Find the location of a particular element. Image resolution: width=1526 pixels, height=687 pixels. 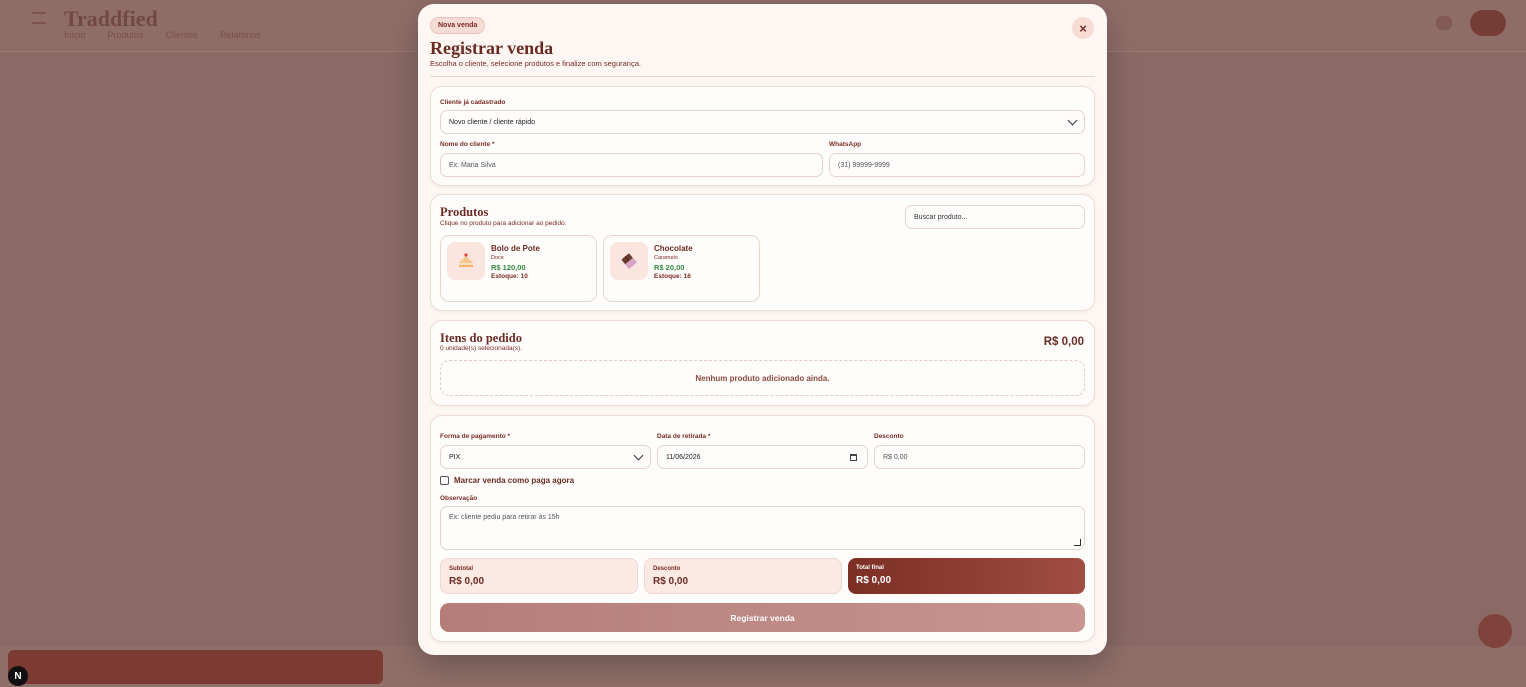

modal-badge: Nova venda is located at coordinates (458, 25).